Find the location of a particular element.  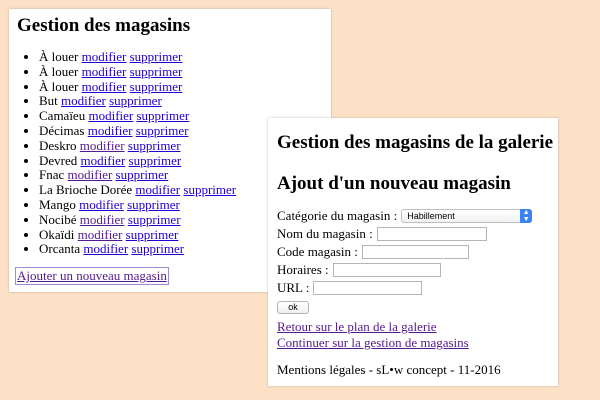

list-item: But modifier supprimer is located at coordinates (137, 101).